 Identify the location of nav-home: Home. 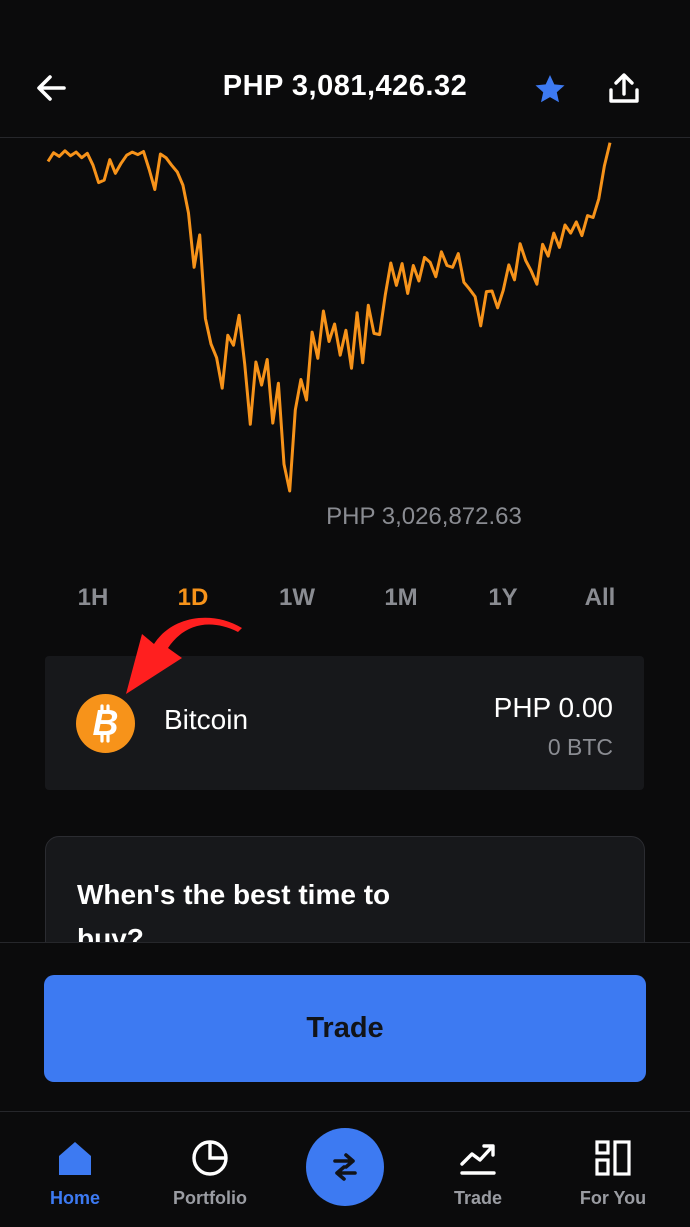
(75, 1169).